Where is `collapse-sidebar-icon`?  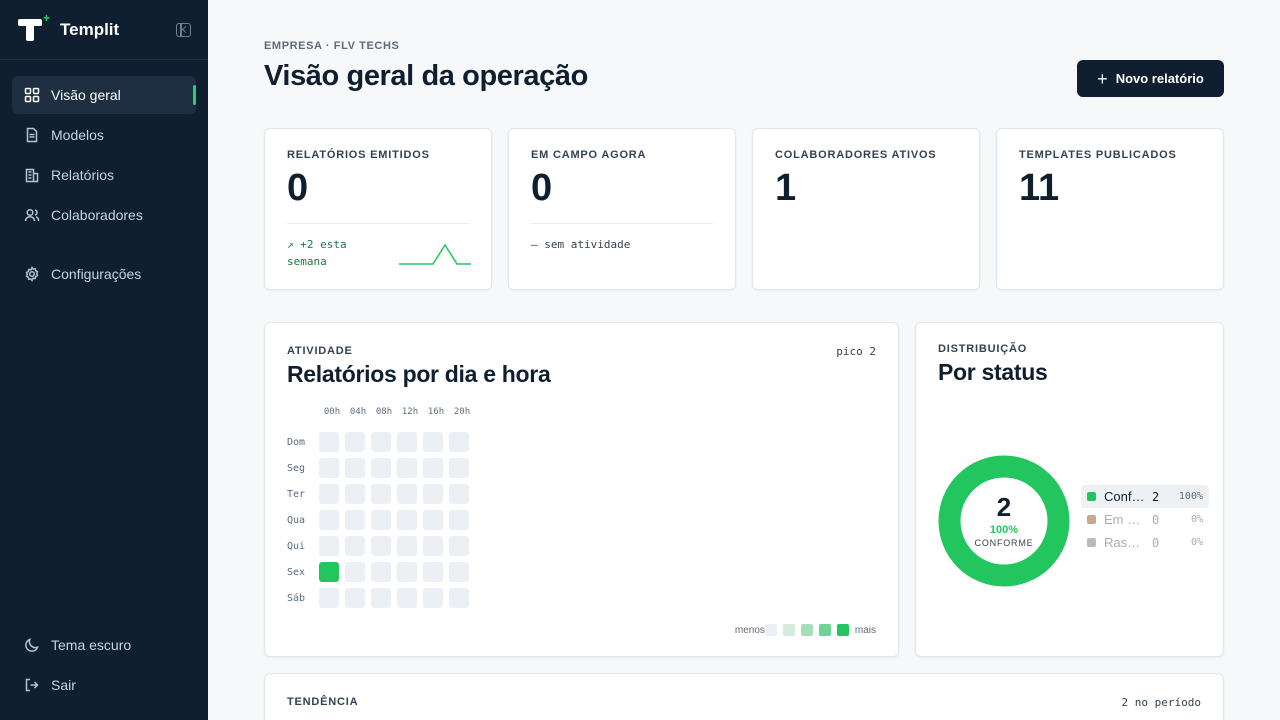 collapse-sidebar-icon is located at coordinates (183, 30).